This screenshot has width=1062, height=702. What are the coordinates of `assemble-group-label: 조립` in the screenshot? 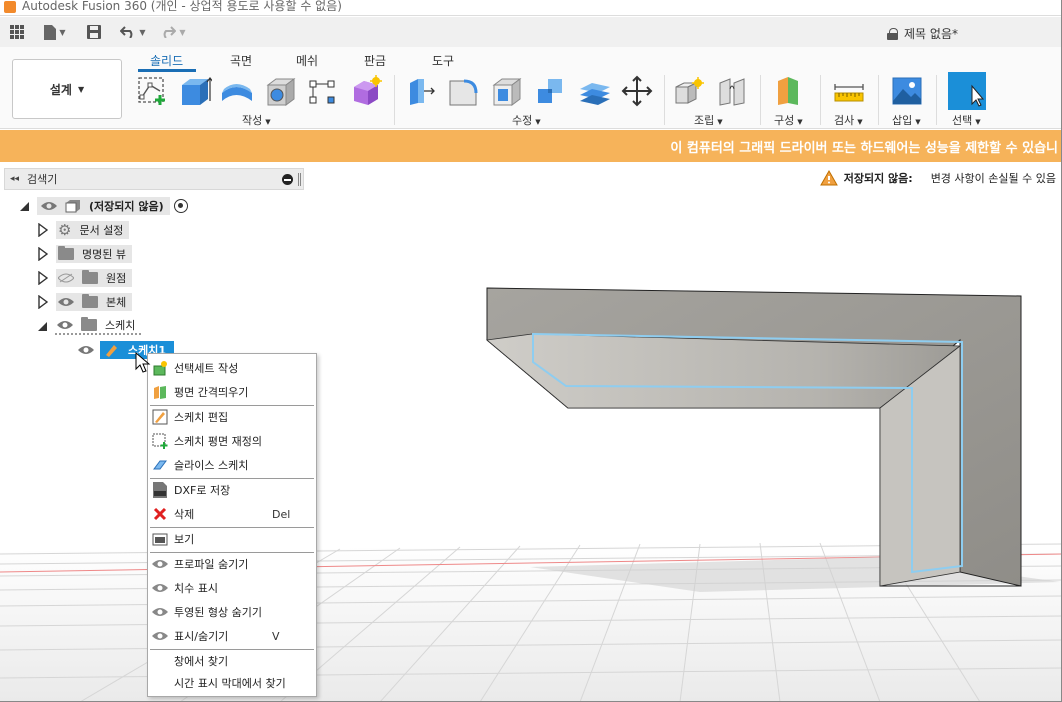 It's located at (704, 120).